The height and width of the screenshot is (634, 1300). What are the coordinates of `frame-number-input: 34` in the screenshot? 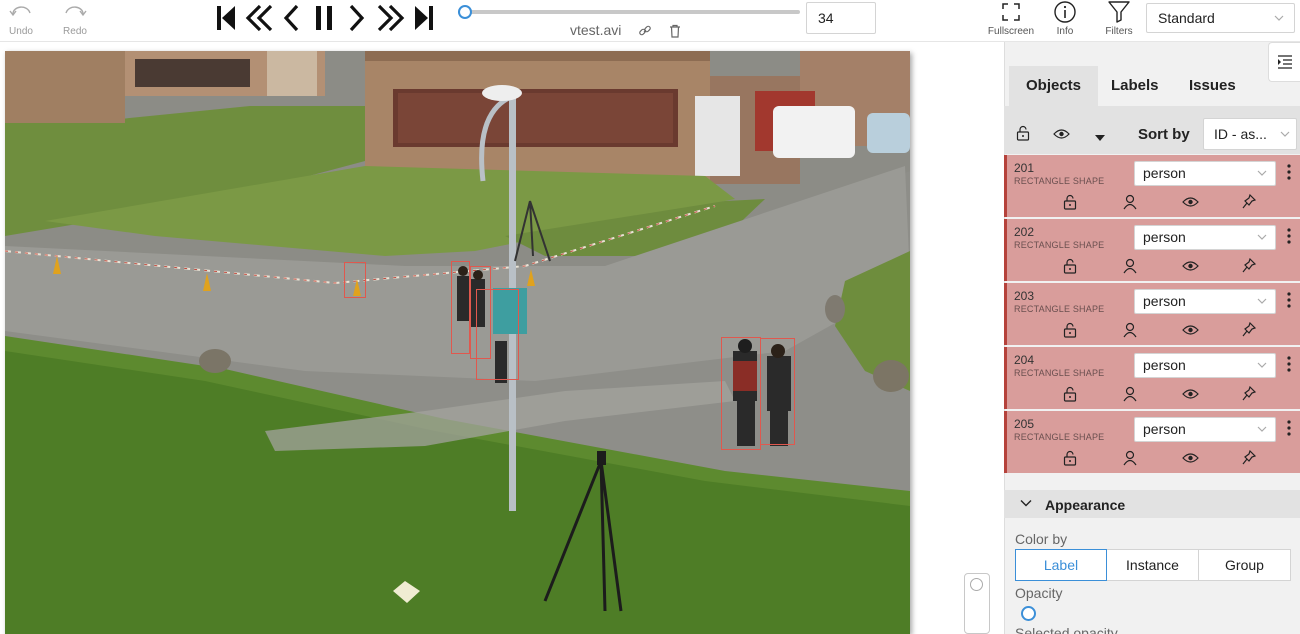 It's located at (841, 18).